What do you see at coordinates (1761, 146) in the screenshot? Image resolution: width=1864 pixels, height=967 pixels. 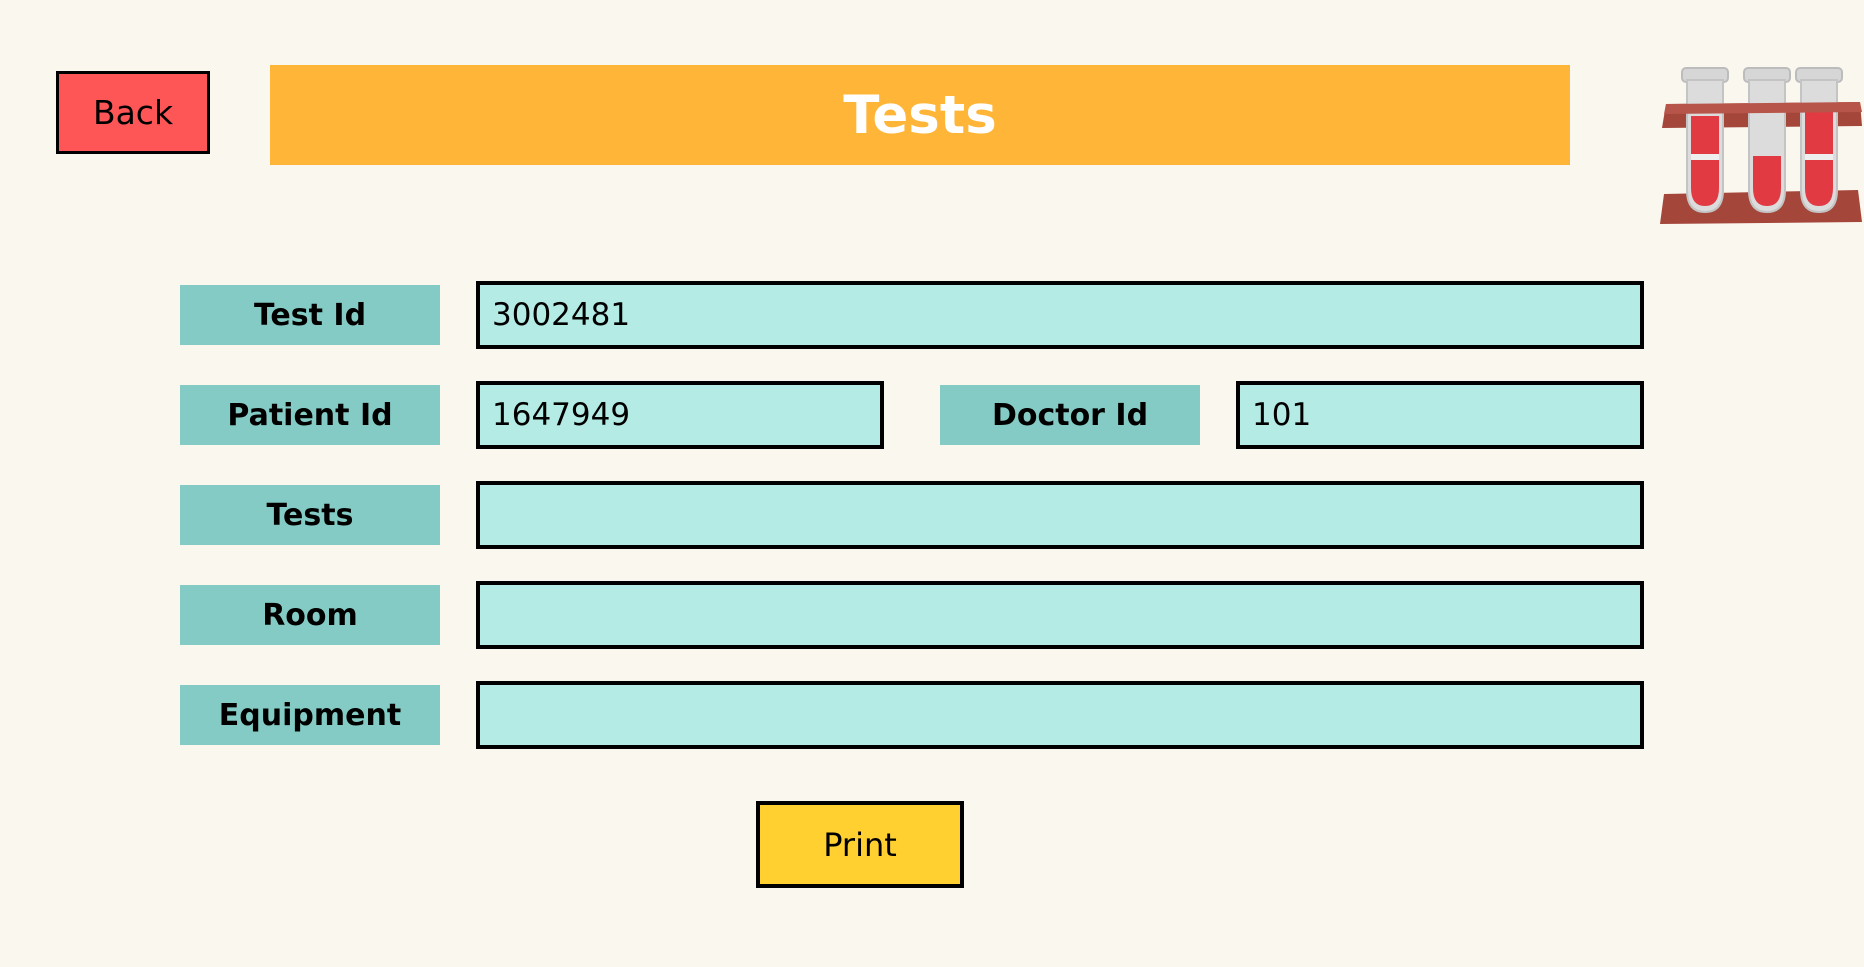 I see `test-tube-rack-icon` at bounding box center [1761, 146].